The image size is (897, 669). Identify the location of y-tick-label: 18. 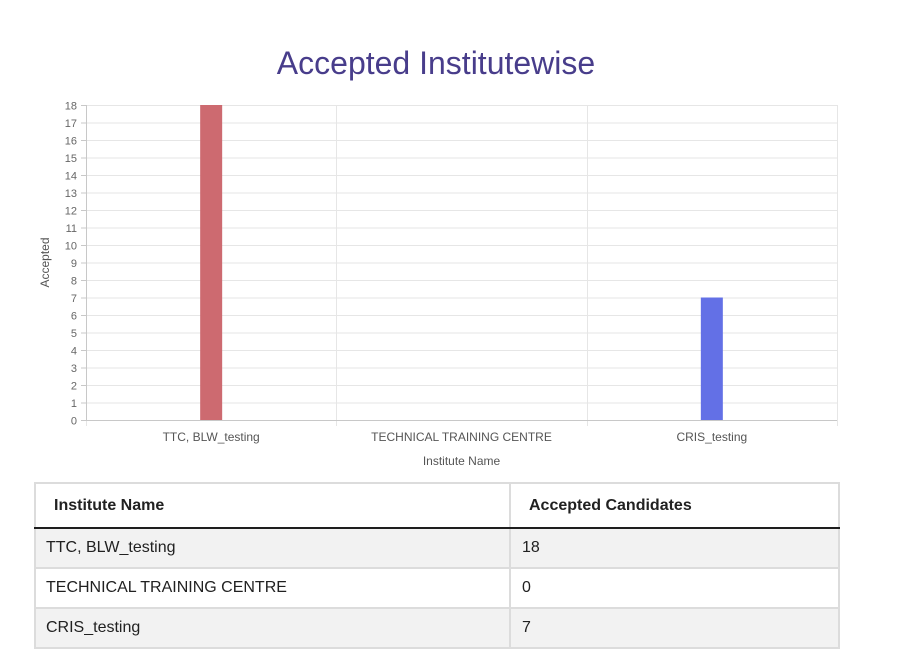
(71, 107).